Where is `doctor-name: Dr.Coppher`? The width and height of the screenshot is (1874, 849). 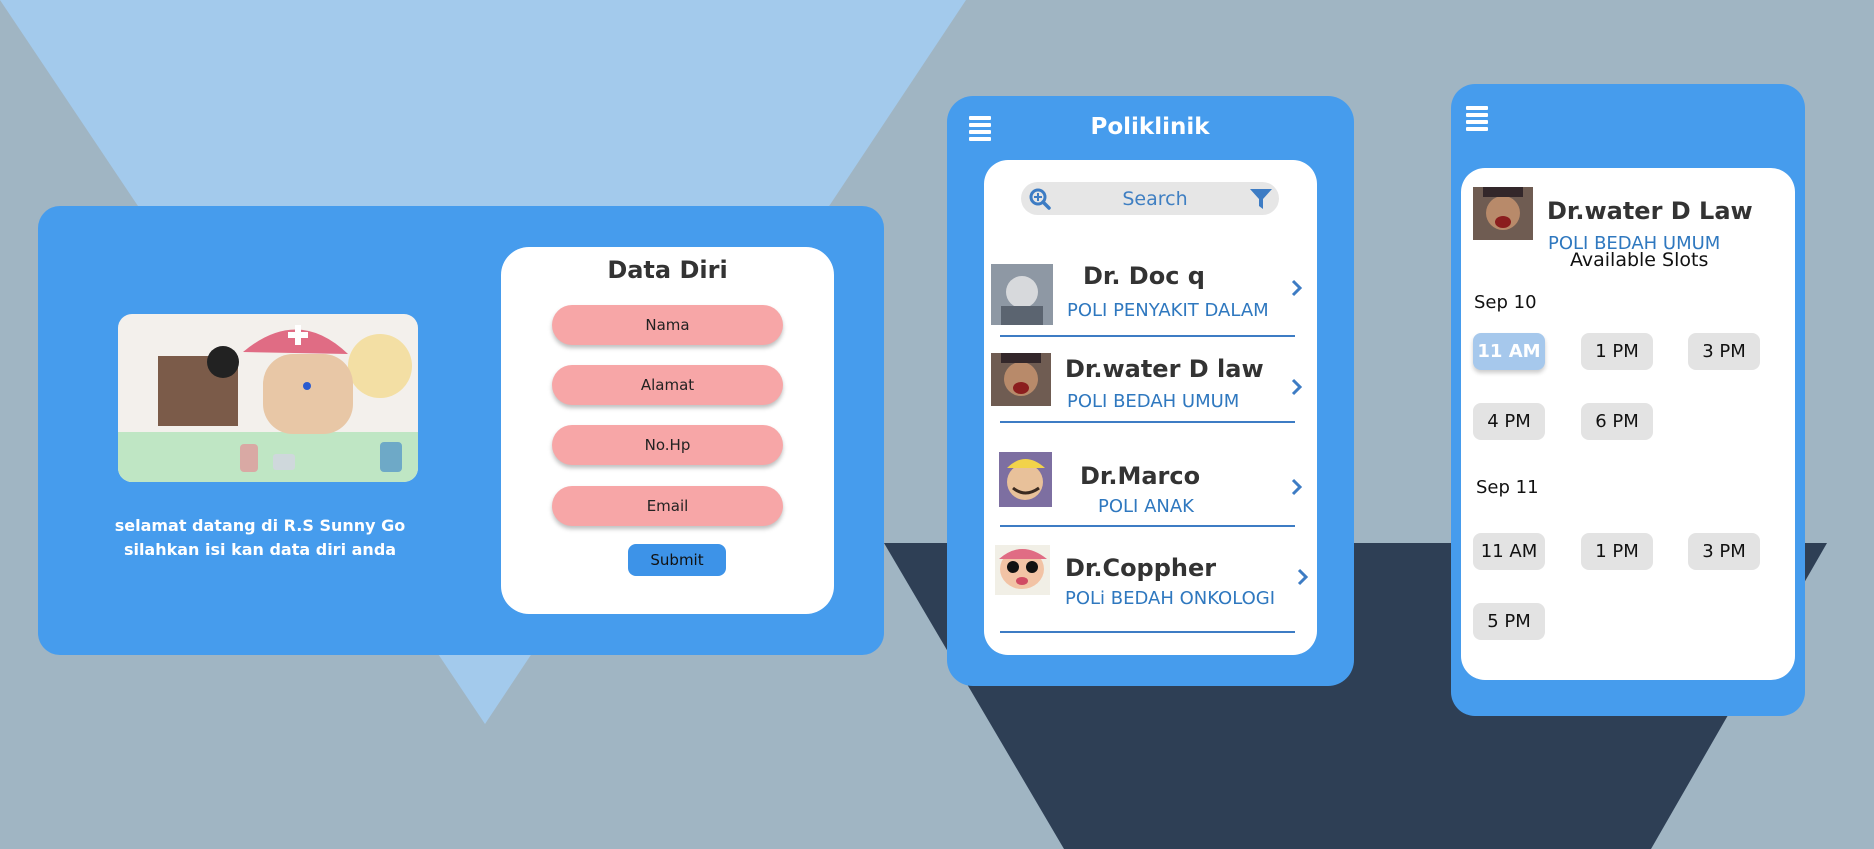 doctor-name: Dr.Coppher is located at coordinates (1140, 568).